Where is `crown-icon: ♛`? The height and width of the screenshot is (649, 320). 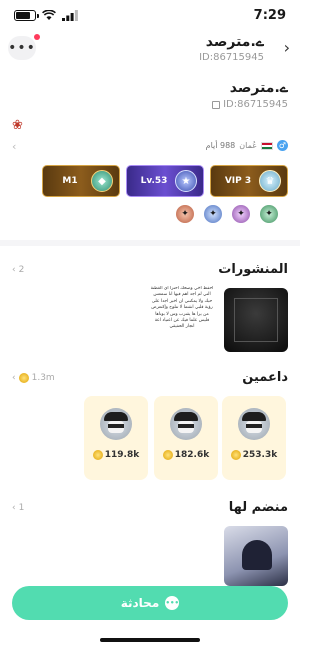
crown-icon: ♛ is located at coordinates (270, 181).